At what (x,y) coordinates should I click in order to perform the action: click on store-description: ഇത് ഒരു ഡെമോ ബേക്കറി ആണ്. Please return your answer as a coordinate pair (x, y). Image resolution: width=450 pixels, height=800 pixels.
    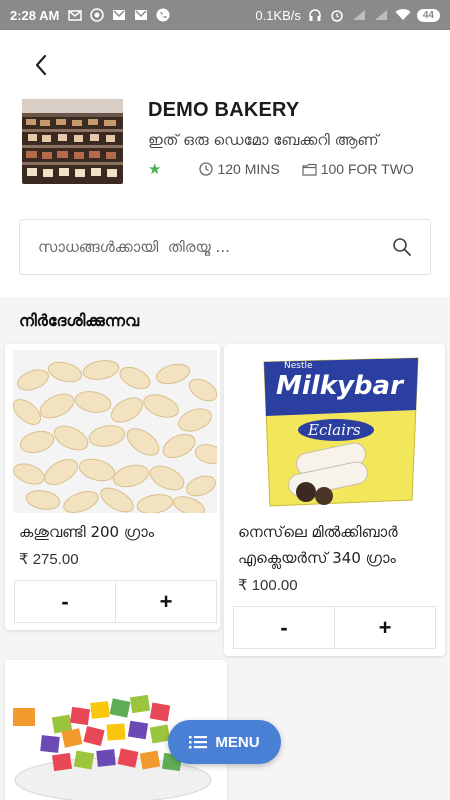
    Looking at the image, I should click on (263, 140).